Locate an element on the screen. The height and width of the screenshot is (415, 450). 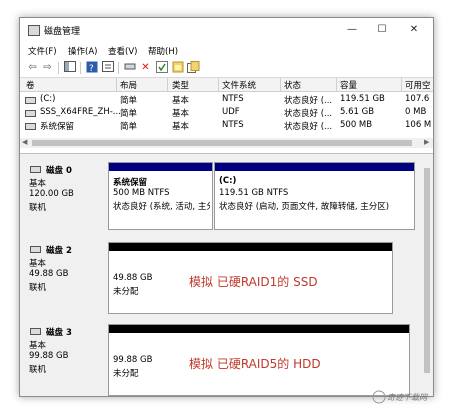
svg-text: 奇迹下载网 is located at coordinates (407, 397).